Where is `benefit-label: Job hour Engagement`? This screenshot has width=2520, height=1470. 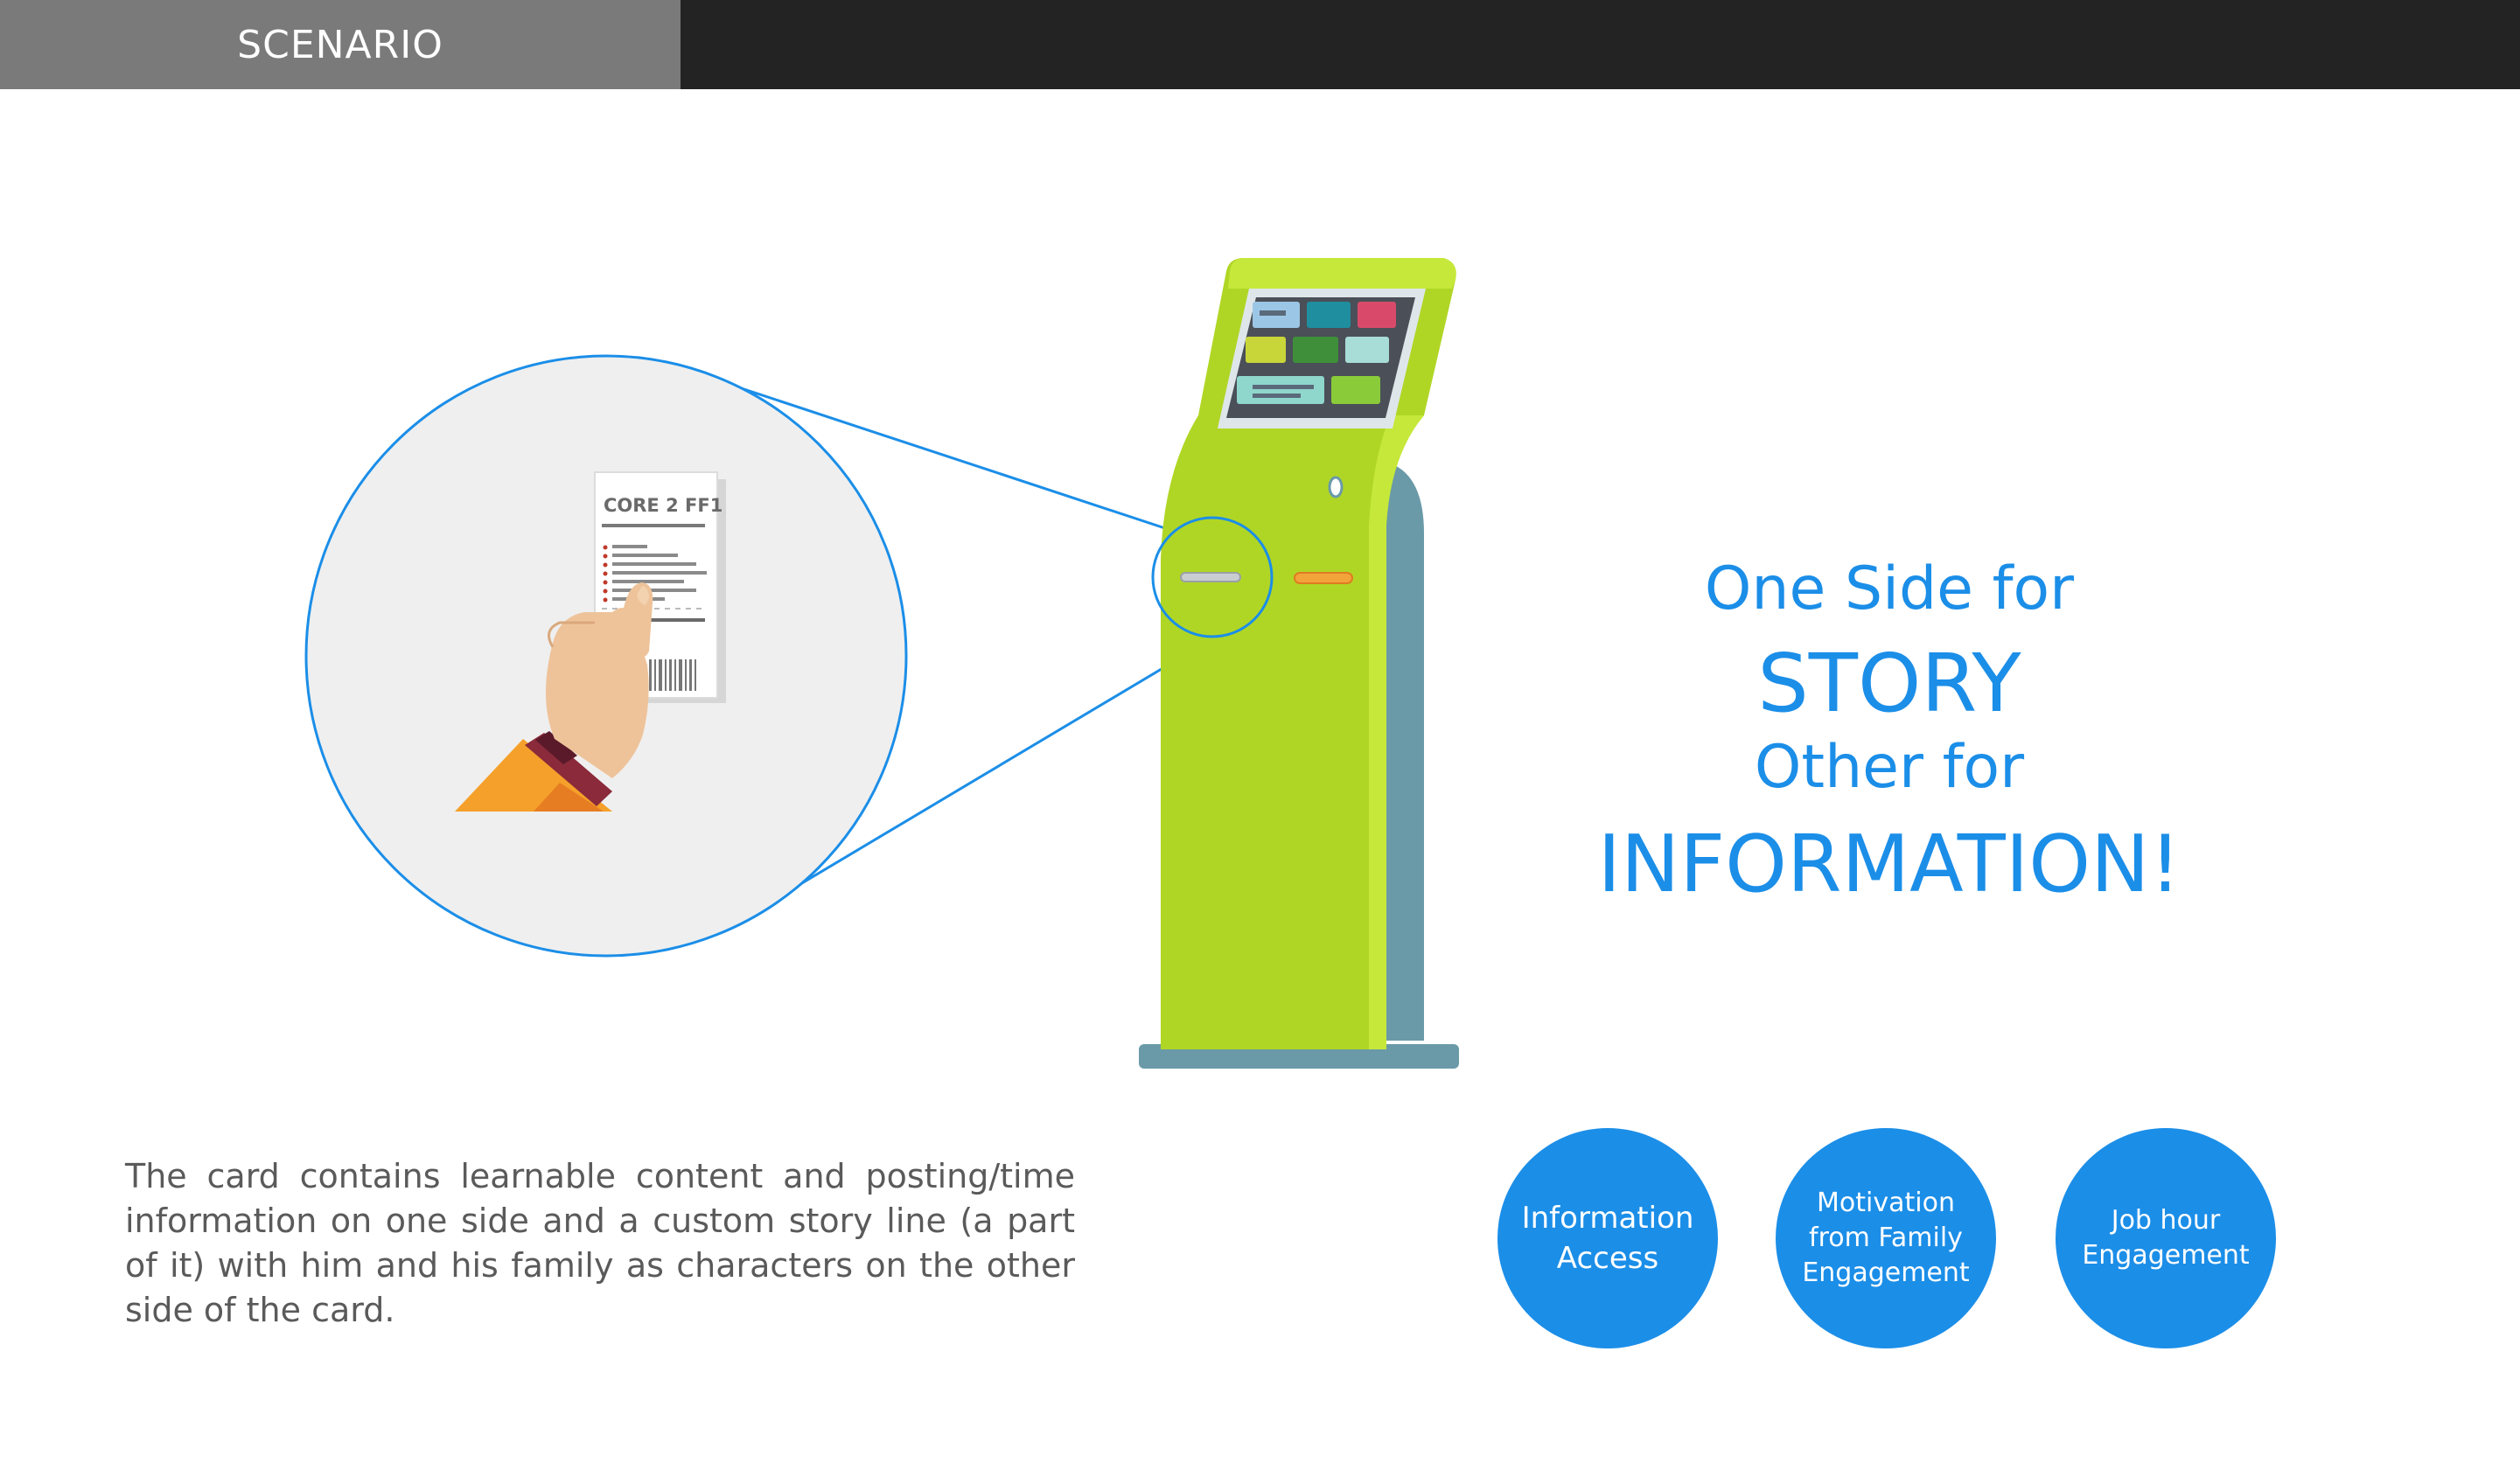
benefit-label: Job hour Engagement is located at coordinates (2166, 1238).